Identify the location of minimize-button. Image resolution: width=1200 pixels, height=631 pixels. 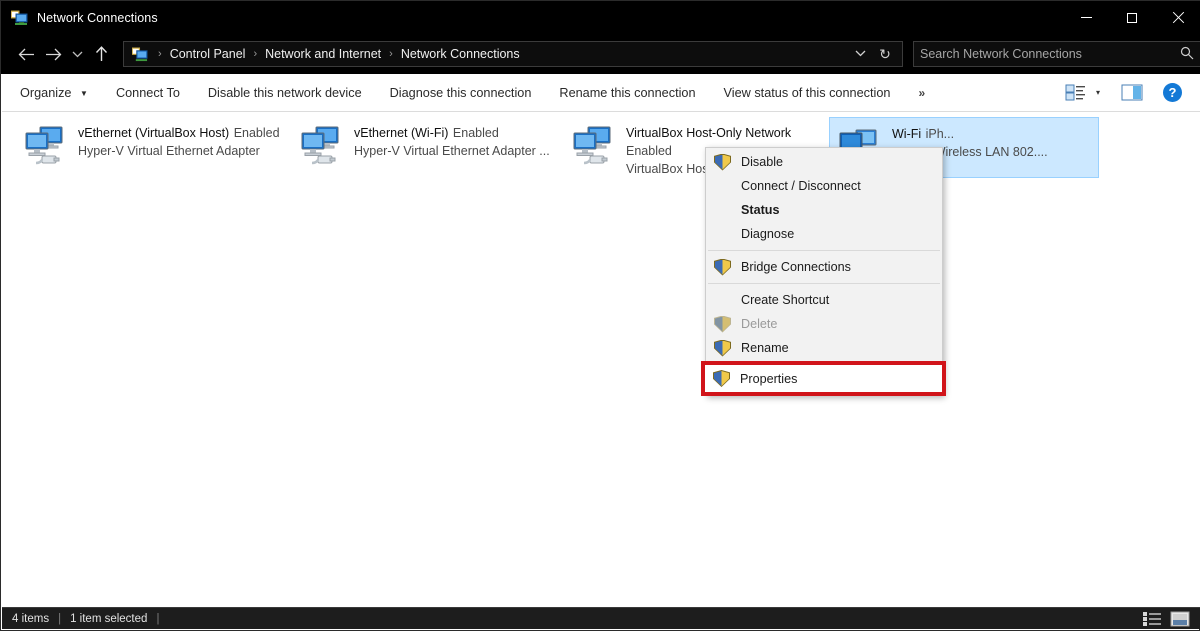
(1086, 17).